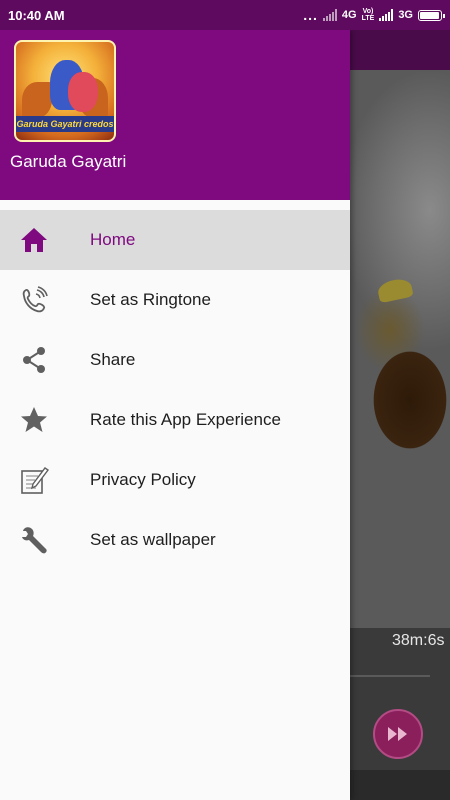 This screenshot has width=450, height=800. I want to click on app-logo: Garuda Gayatri credos, so click(65, 91).